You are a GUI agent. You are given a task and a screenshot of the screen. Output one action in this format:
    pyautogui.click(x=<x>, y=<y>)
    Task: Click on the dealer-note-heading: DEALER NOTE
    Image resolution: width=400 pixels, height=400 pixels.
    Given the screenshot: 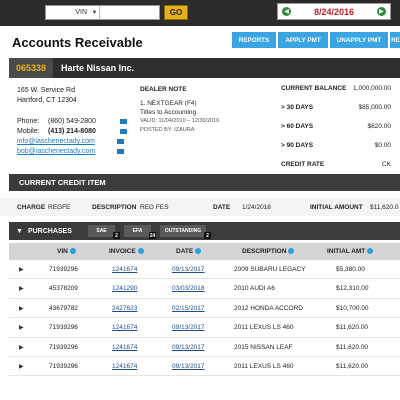 What is the action you would take?
    pyautogui.click(x=163, y=89)
    